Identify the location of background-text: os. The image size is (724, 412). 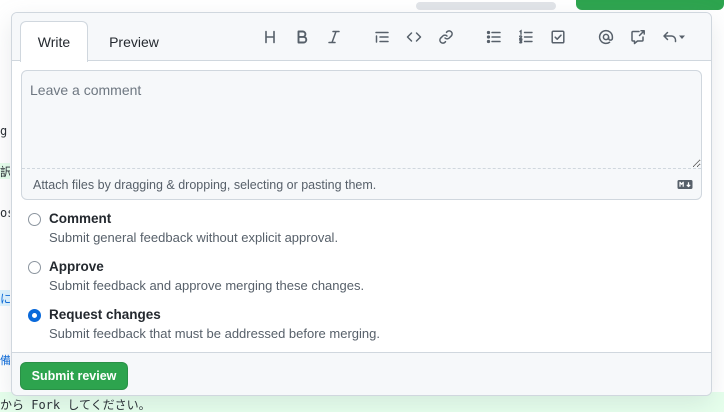
(5, 213).